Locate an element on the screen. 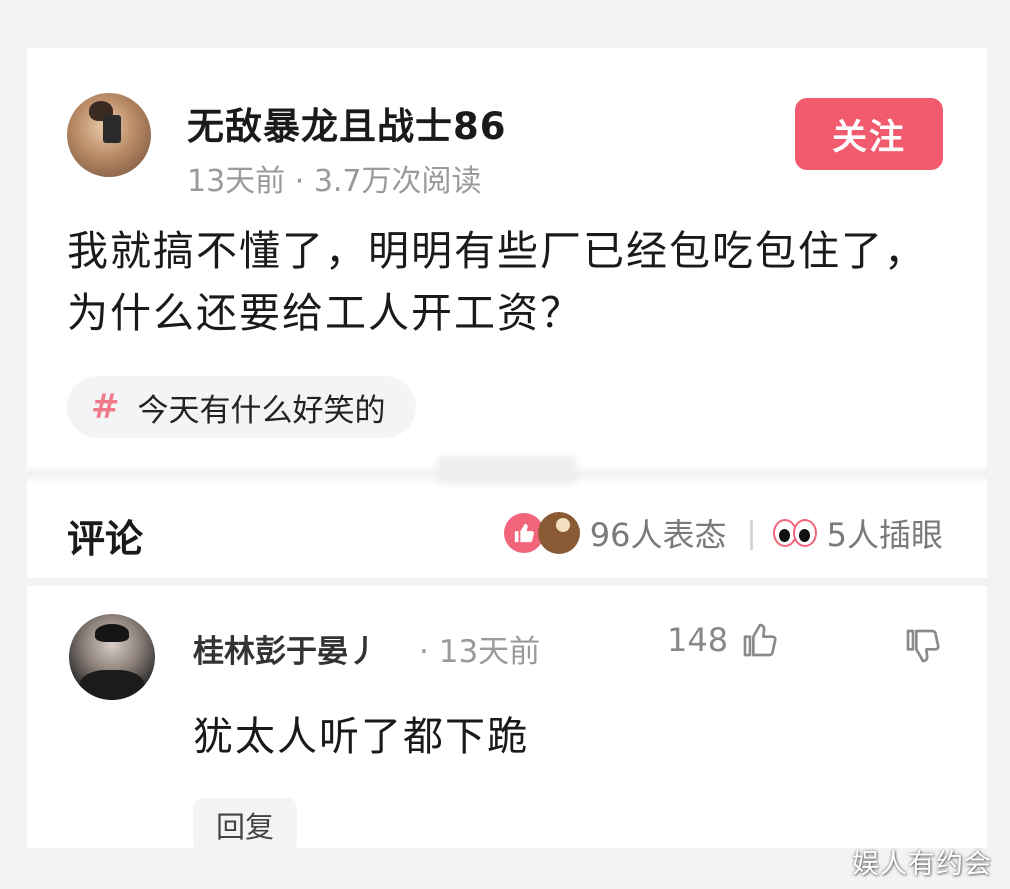  reply-button: 回复 is located at coordinates (245, 825).